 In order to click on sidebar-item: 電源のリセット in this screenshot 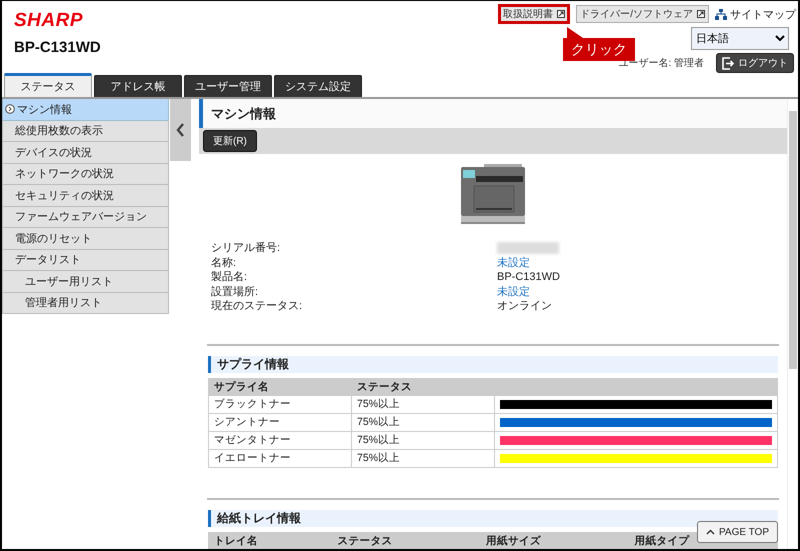, I will do `click(85, 239)`.